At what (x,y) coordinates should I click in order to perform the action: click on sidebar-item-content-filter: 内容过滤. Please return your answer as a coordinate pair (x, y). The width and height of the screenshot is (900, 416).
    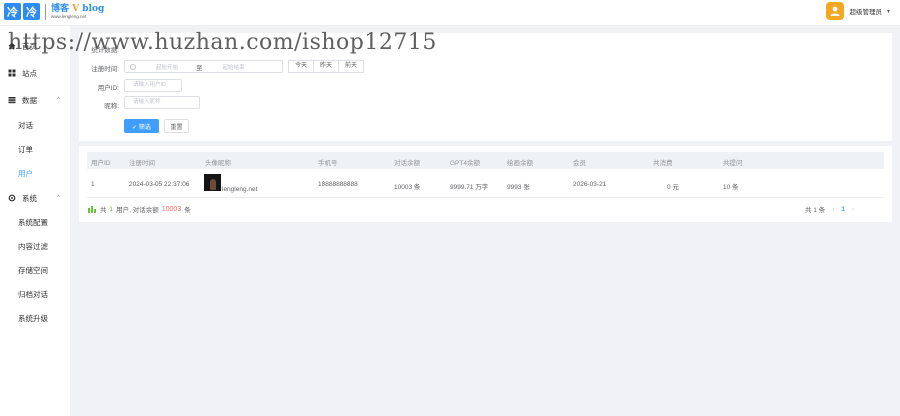
    Looking at the image, I should click on (35, 246).